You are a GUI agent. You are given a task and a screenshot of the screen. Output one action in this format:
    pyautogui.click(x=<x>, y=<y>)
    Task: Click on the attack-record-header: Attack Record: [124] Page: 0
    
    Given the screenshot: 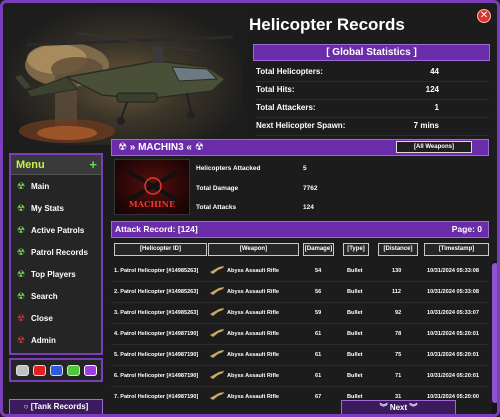 What is the action you would take?
    pyautogui.click(x=300, y=229)
    